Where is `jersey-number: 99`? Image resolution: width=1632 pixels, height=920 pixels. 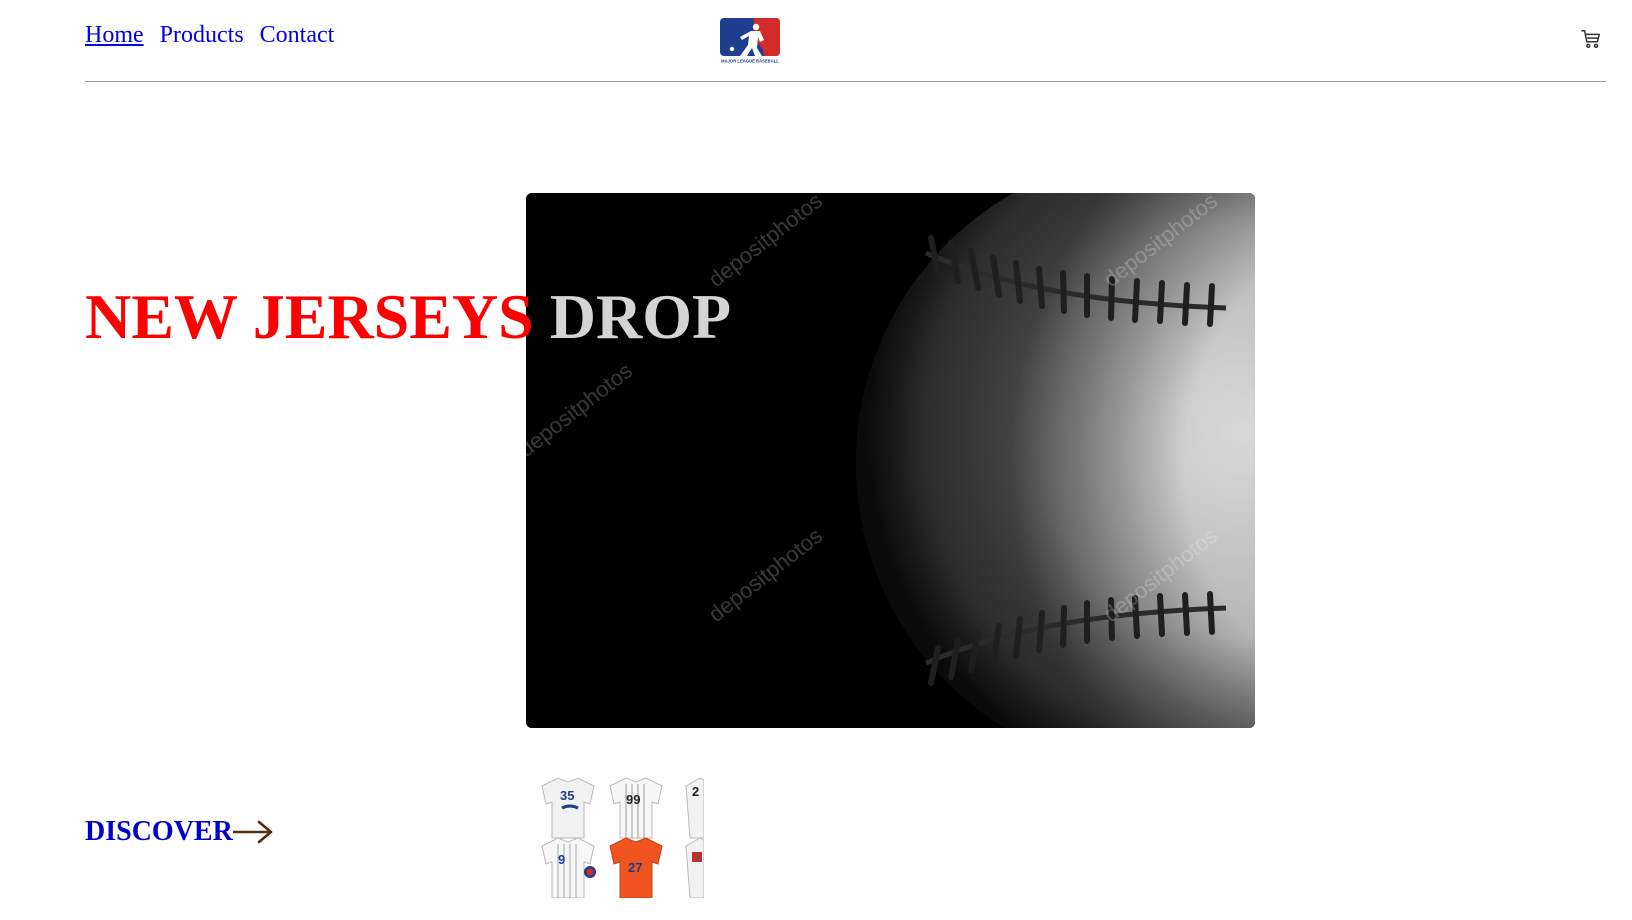 jersey-number: 99 is located at coordinates (633, 799).